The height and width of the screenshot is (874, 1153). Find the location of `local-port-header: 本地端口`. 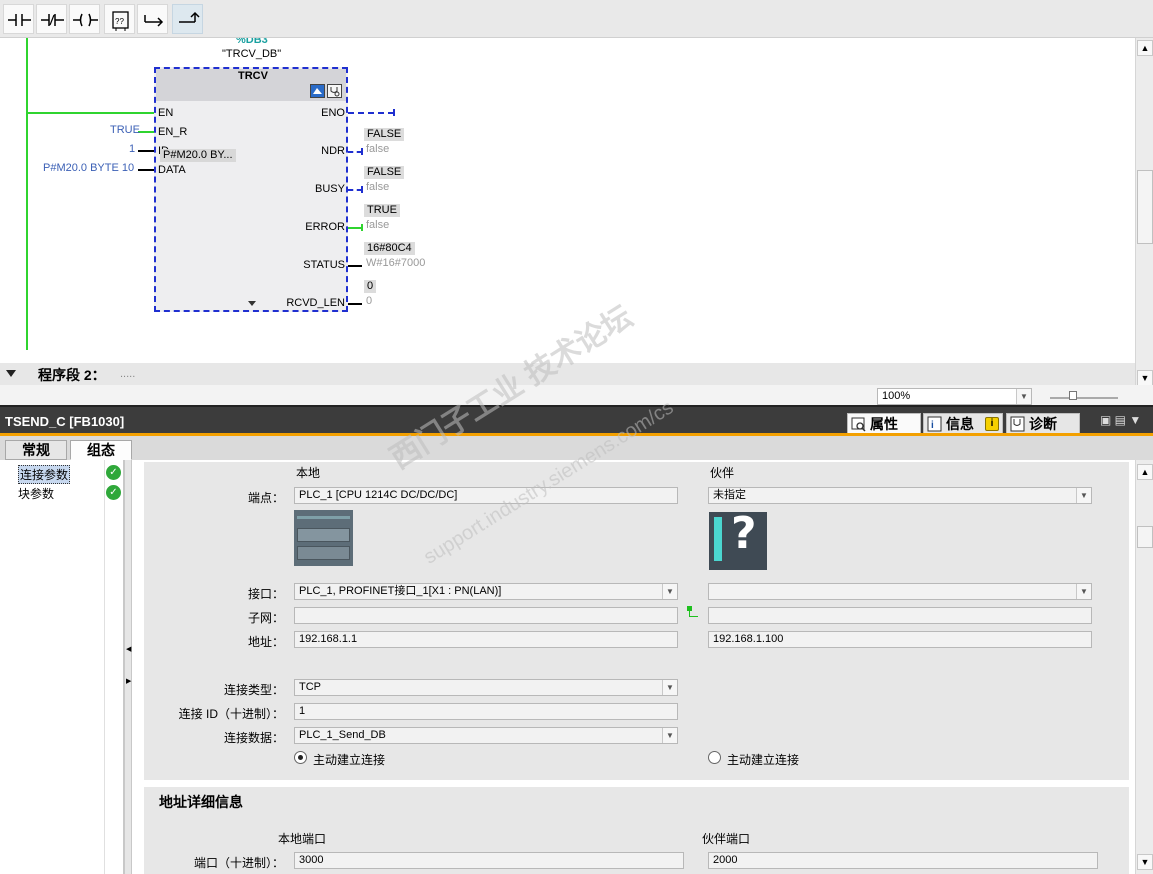

local-port-header: 本地端口 is located at coordinates (302, 839).